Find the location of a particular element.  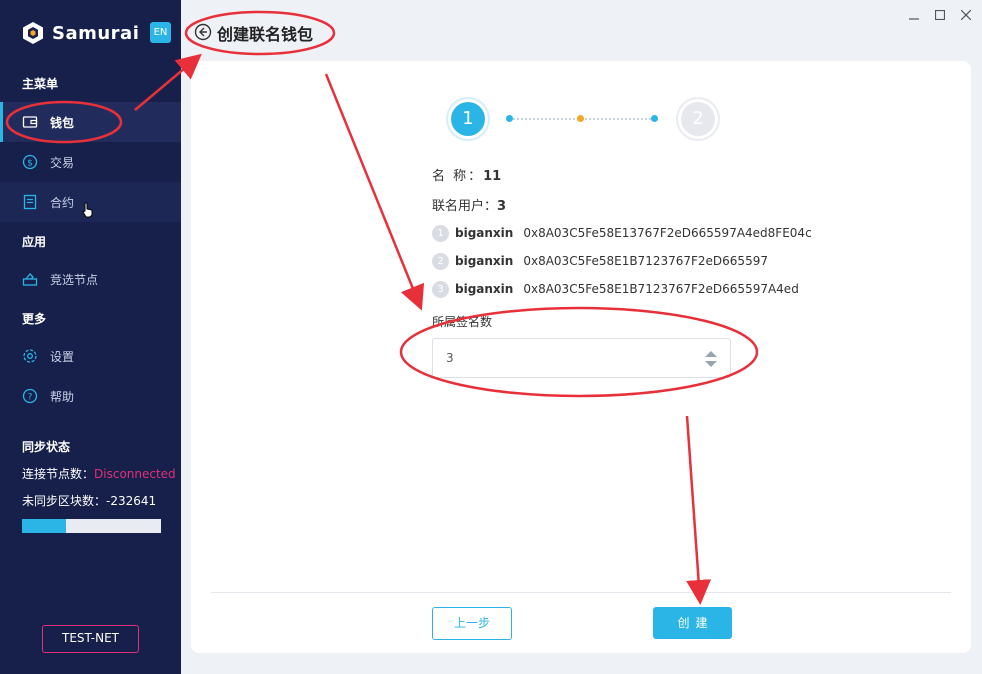

maximize-icon is located at coordinates (940, 15).